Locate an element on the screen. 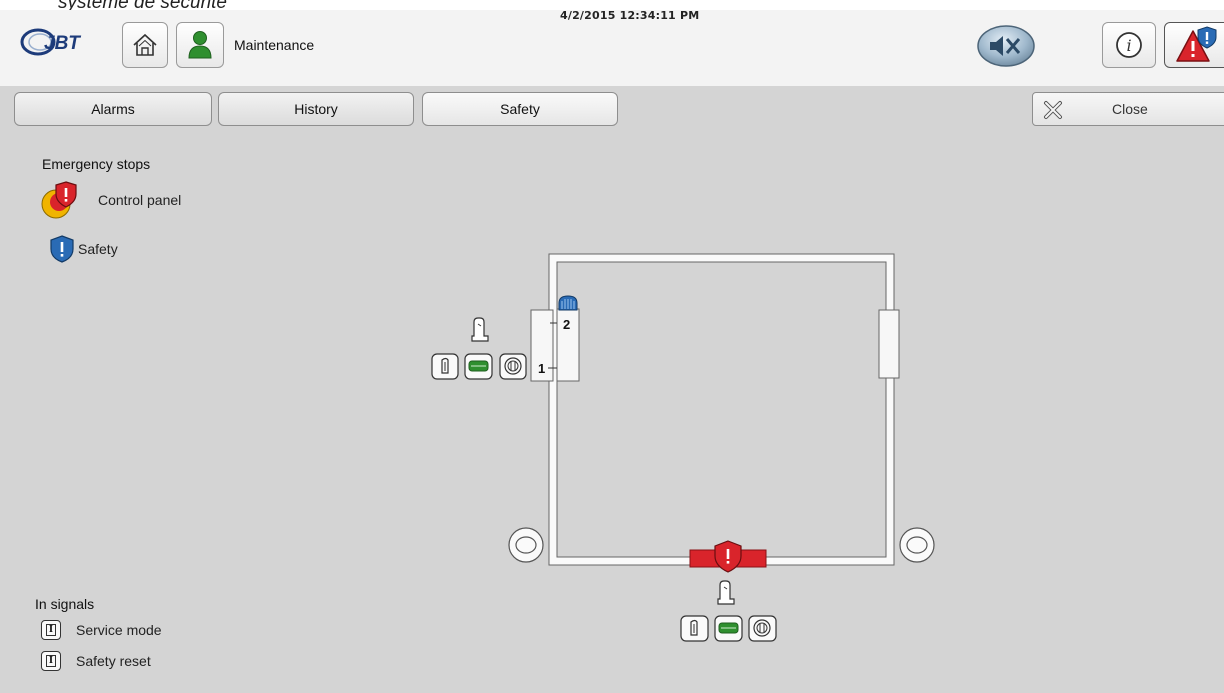 Image resolution: width=1224 pixels, height=693 pixels. close-button-label: Close is located at coordinates (1130, 109).